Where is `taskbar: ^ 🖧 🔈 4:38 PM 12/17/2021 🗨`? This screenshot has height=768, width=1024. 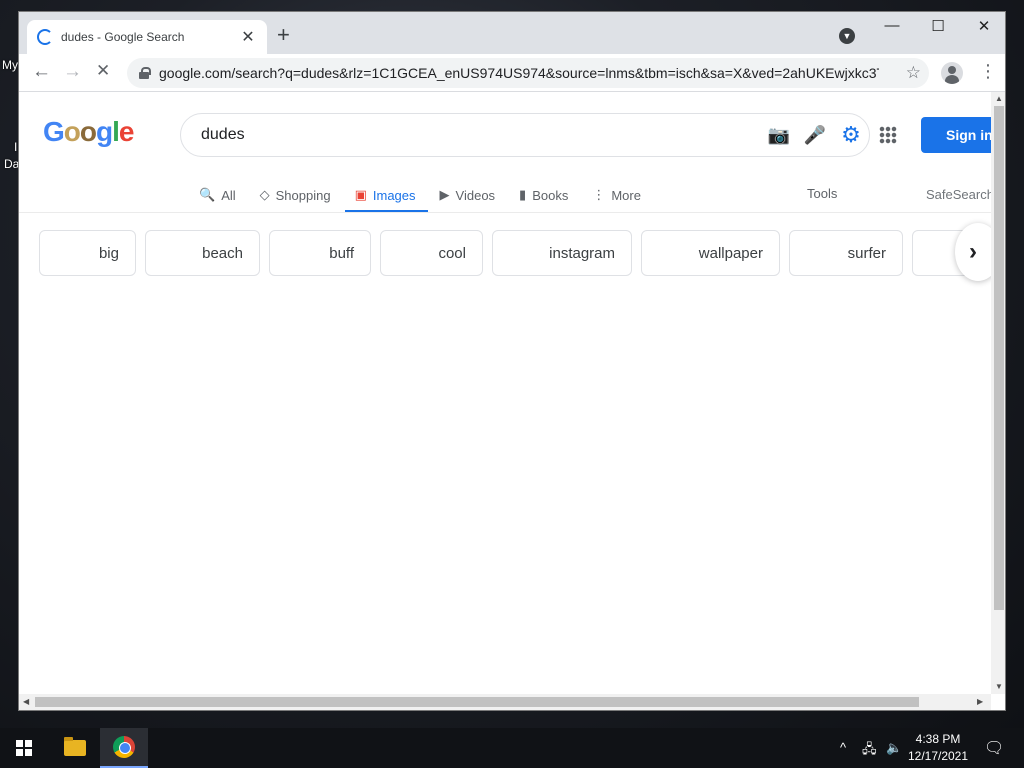 taskbar: ^ 🖧 🔈 4:38 PM 12/17/2021 🗨 is located at coordinates (512, 748).